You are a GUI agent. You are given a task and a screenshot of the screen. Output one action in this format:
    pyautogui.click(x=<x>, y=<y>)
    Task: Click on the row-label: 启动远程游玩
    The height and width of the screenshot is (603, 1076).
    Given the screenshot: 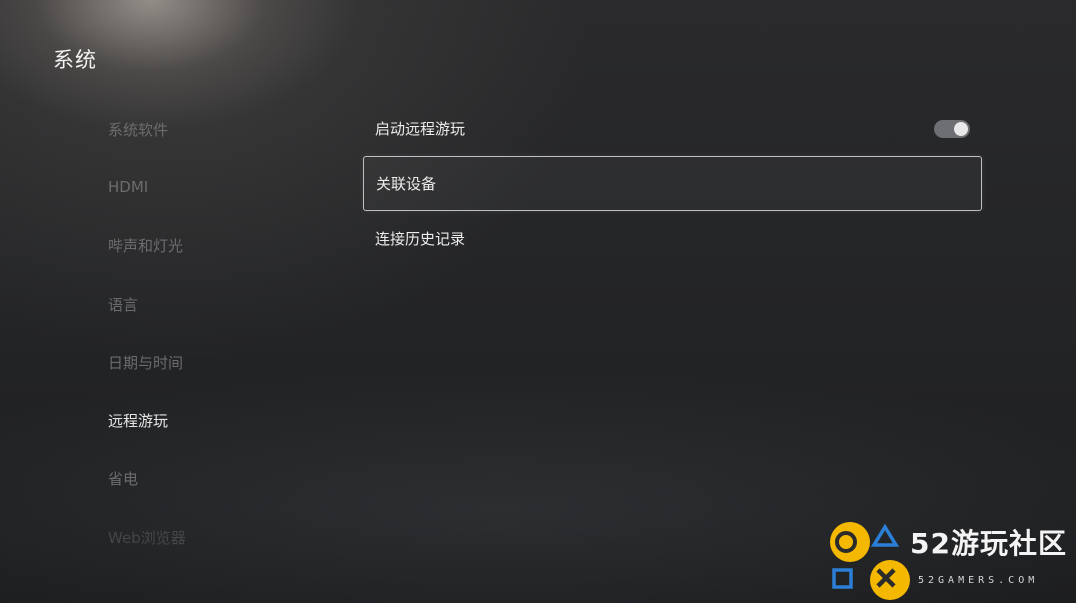 What is the action you would take?
    pyautogui.click(x=420, y=129)
    